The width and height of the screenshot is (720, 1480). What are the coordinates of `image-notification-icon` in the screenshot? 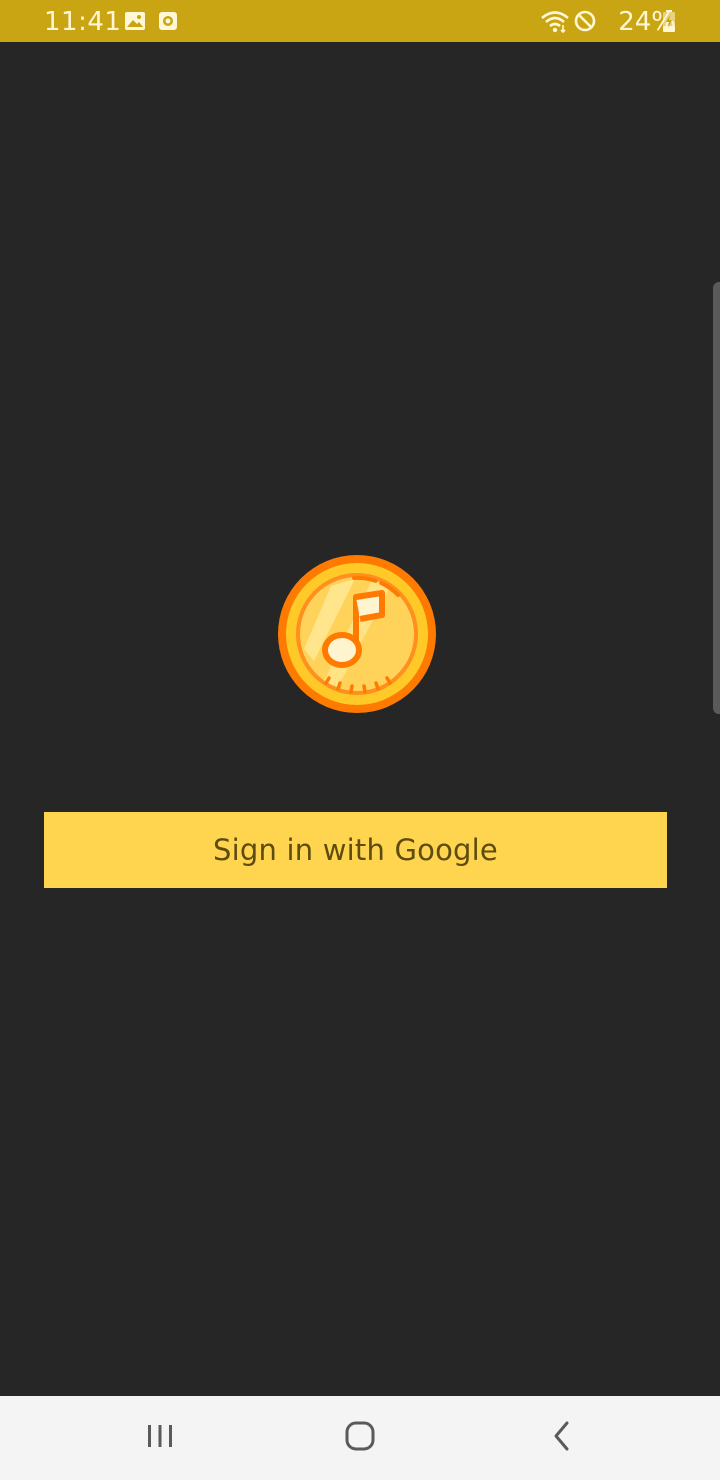 It's located at (135, 23).